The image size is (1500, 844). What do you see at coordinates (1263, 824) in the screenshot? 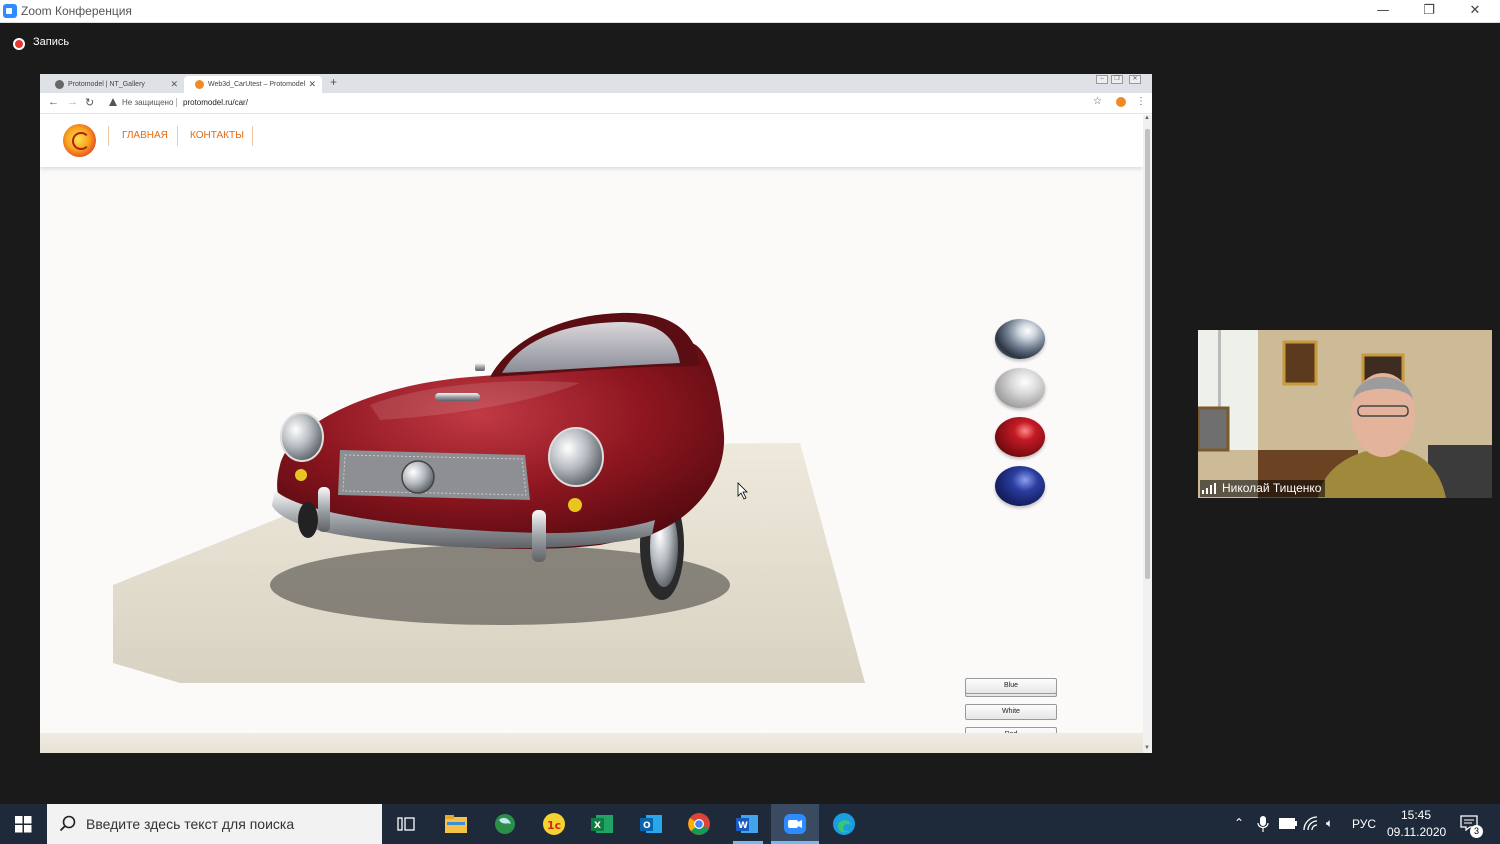
I see `microphone-icon` at bounding box center [1263, 824].